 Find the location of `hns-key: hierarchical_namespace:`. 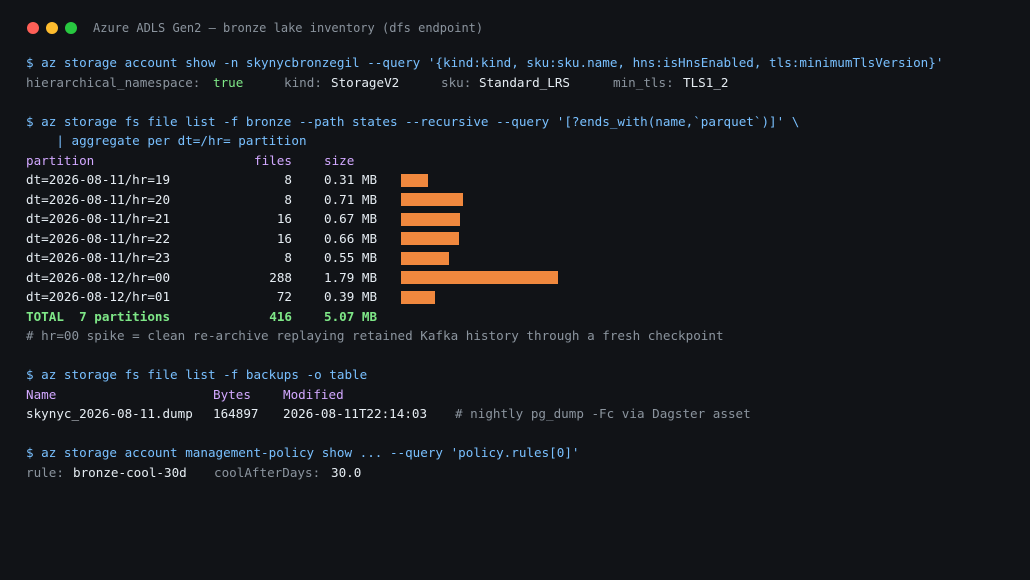

hns-key: hierarchical_namespace: is located at coordinates (113, 82).